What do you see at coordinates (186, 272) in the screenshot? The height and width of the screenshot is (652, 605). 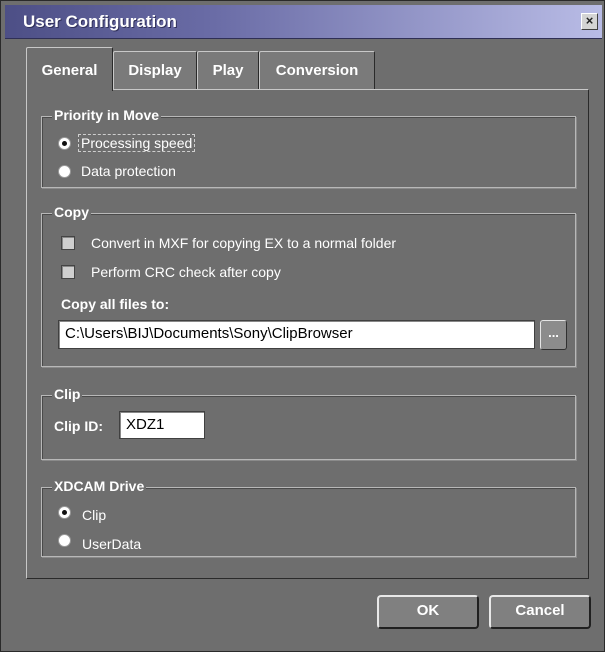 I see `crc-check-label: Perform CRC check after copy` at bounding box center [186, 272].